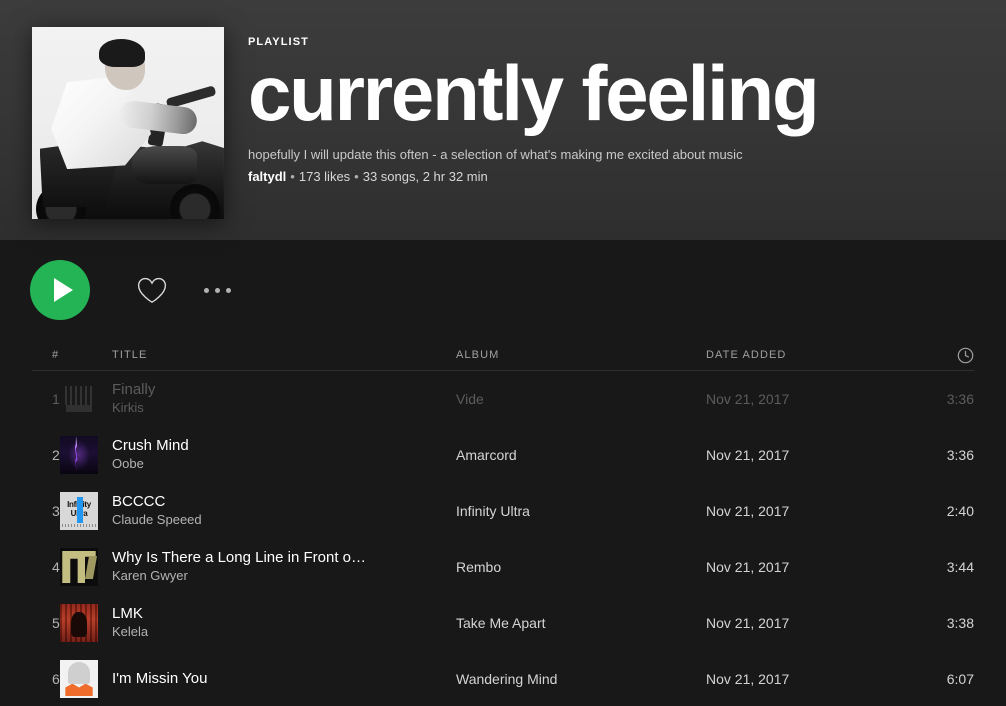  I want to click on track-title: BCCCC, so click(276, 502).